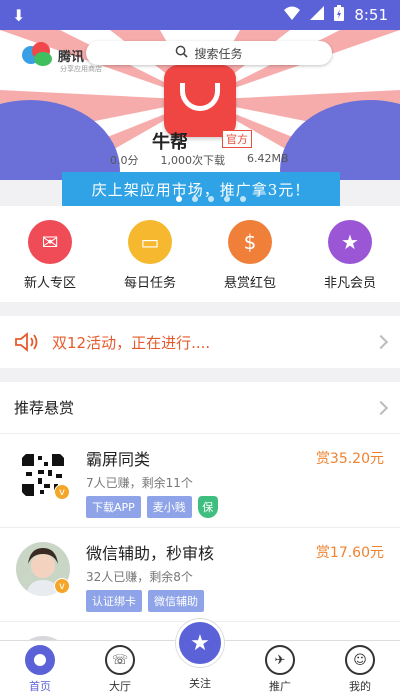  Describe the element at coordinates (200, 15) in the screenshot. I see `status-bar: ⬇ 8:51` at that location.